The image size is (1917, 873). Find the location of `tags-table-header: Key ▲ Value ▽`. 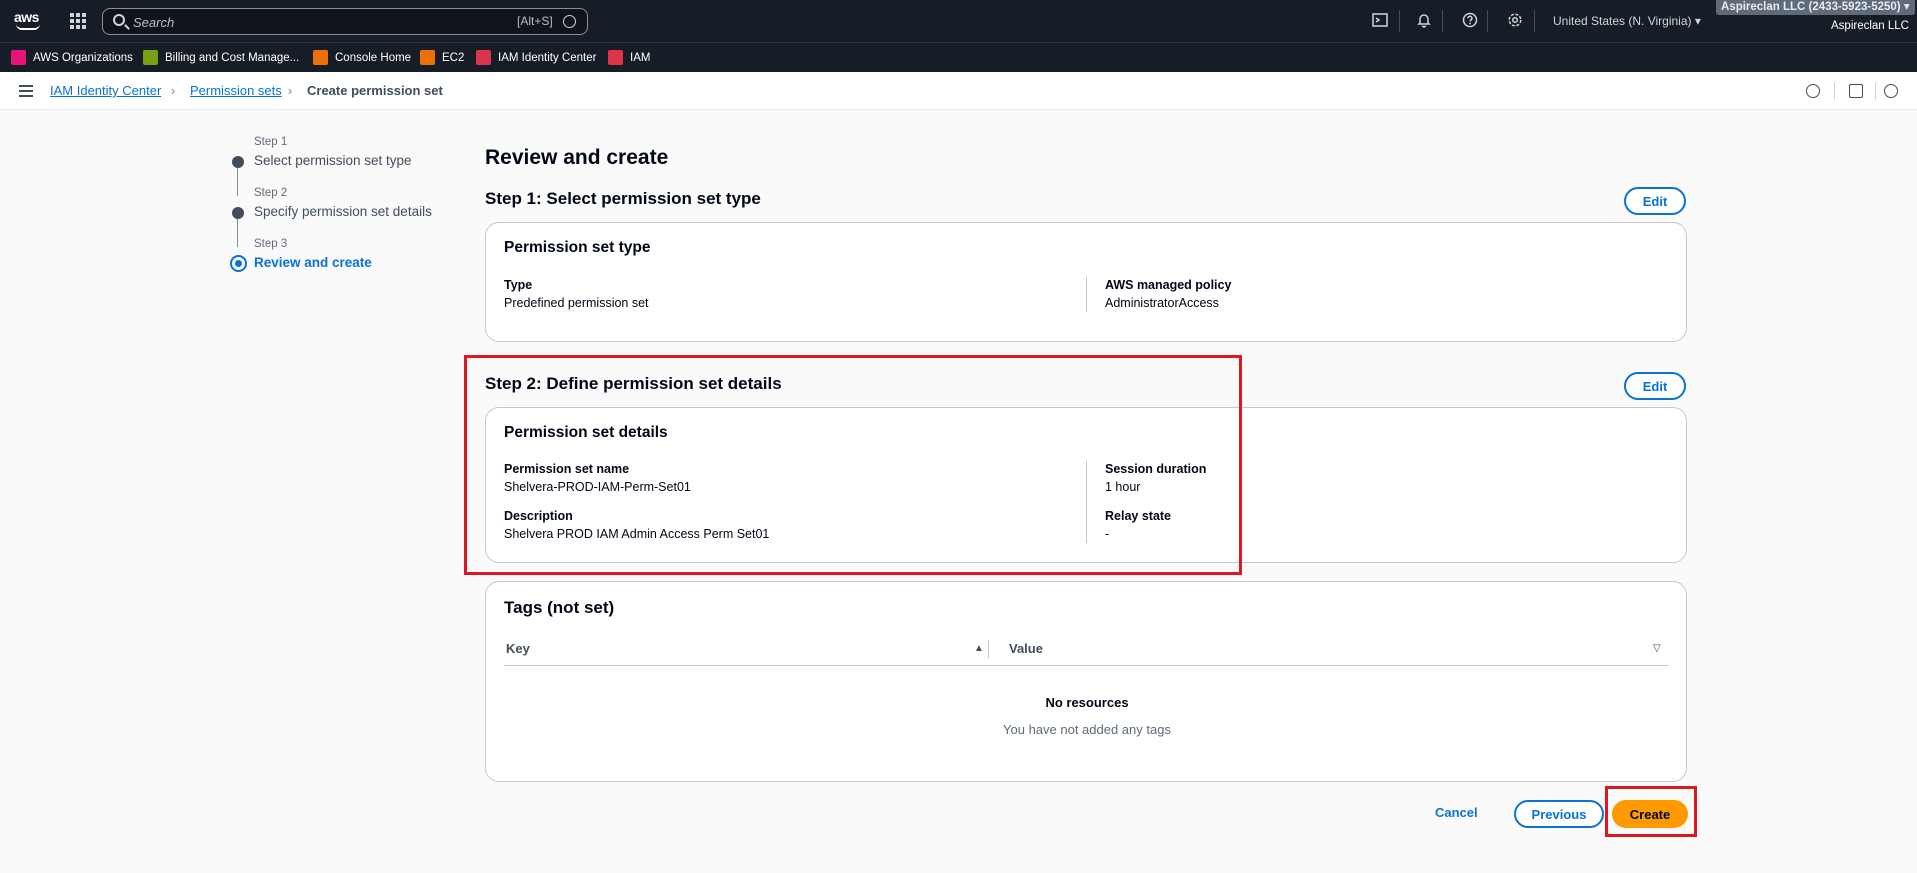

tags-table-header: Key ▲ Value ▽ is located at coordinates (1086, 649).